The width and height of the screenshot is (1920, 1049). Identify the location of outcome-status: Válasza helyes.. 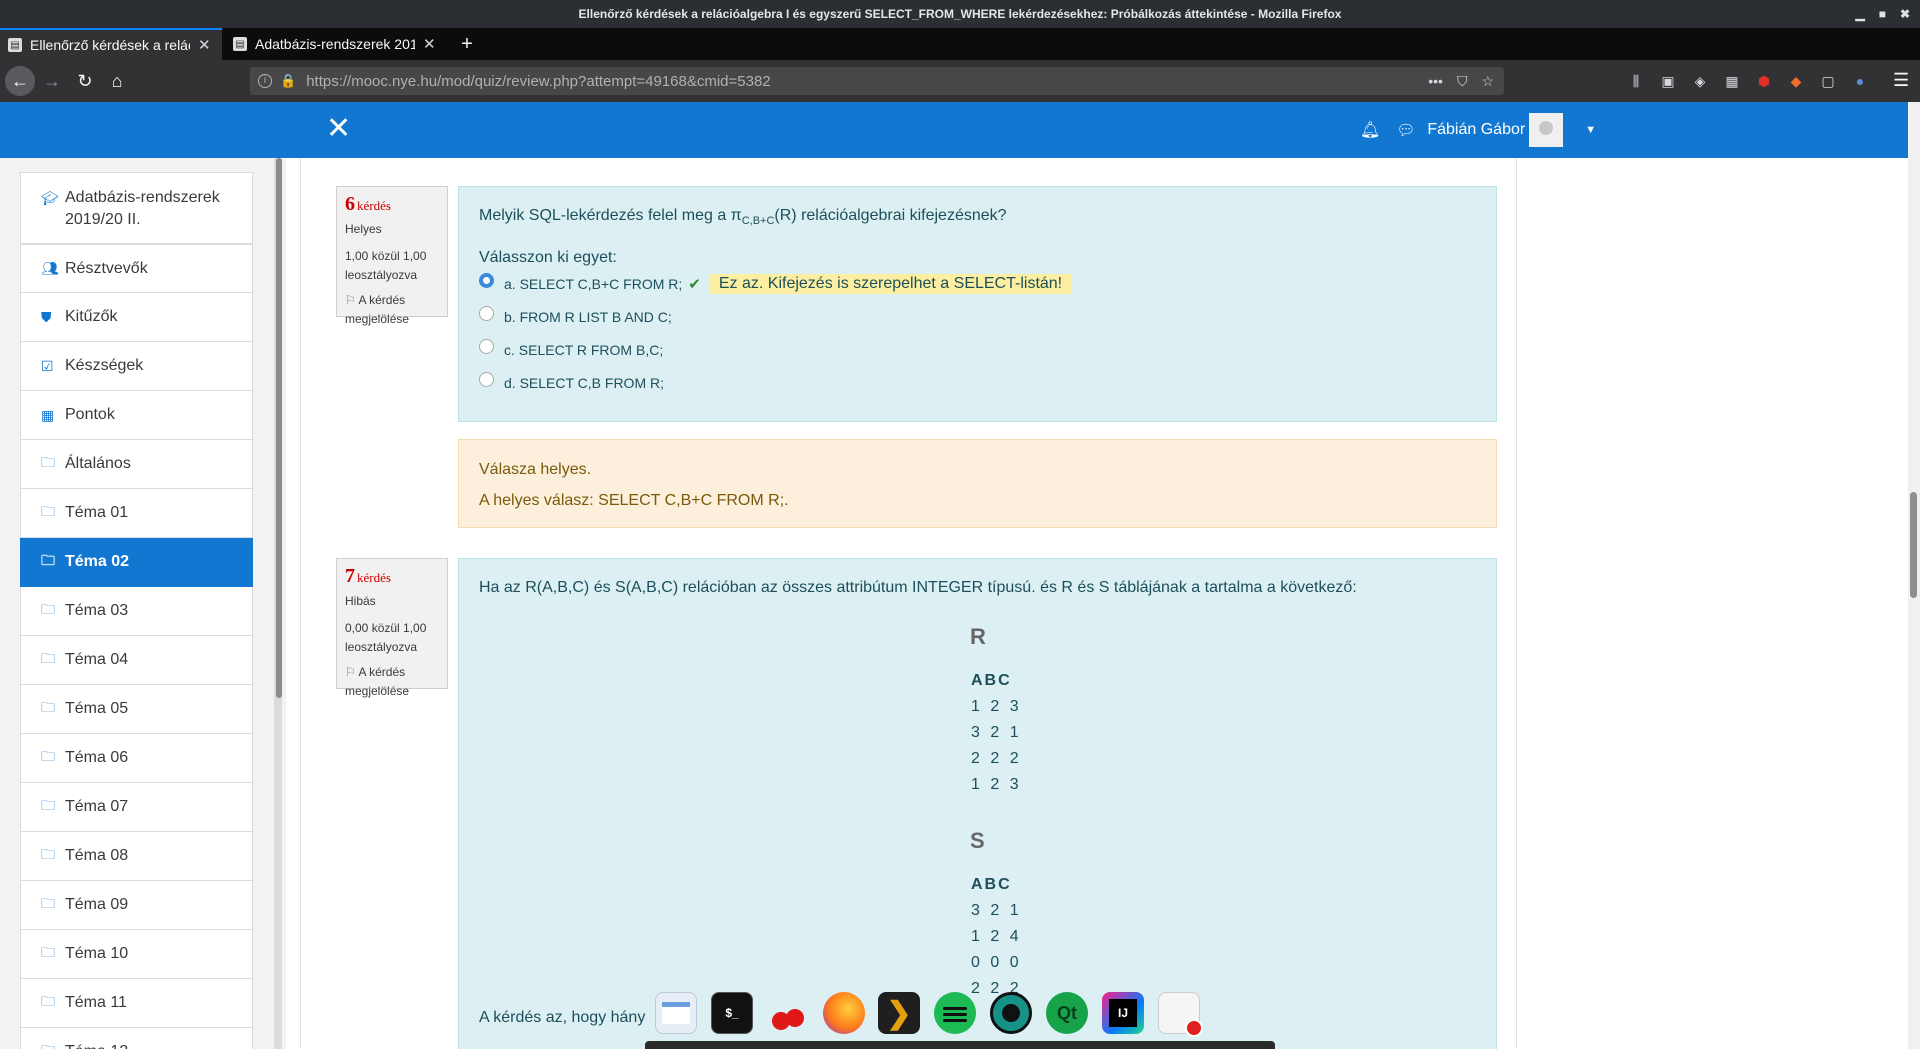
(535, 469).